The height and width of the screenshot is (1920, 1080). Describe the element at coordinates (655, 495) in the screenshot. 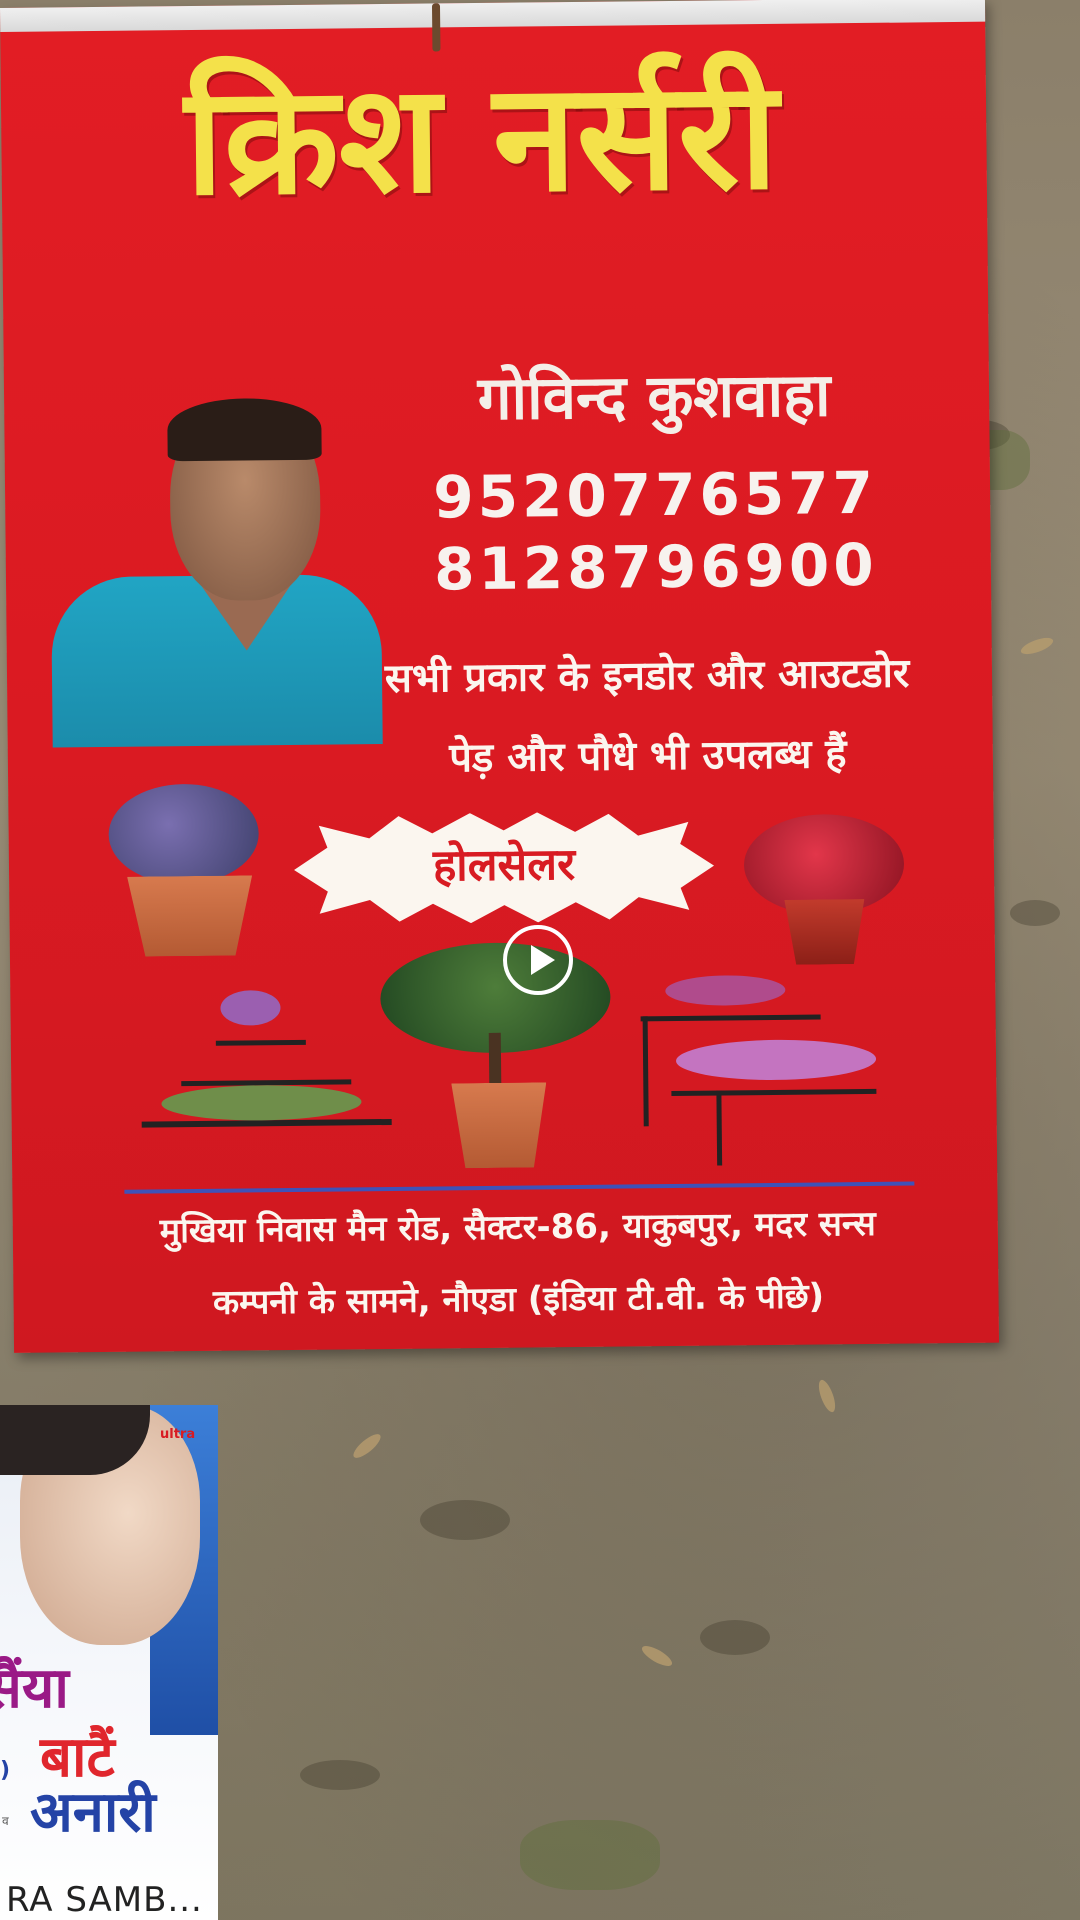

I see `phone-number-1: 9520776577` at that location.